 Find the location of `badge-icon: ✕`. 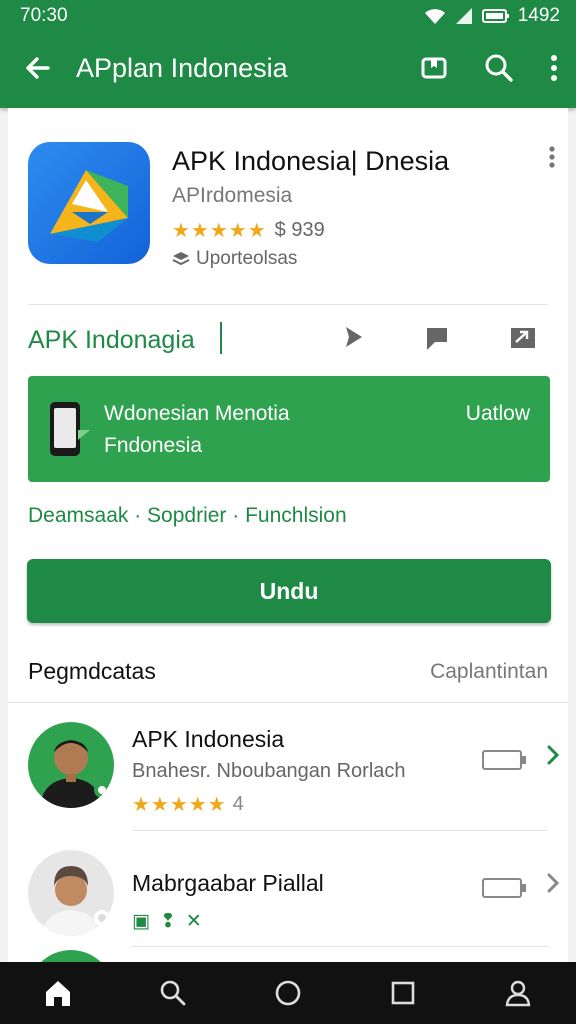

badge-icon: ✕ is located at coordinates (193, 921).